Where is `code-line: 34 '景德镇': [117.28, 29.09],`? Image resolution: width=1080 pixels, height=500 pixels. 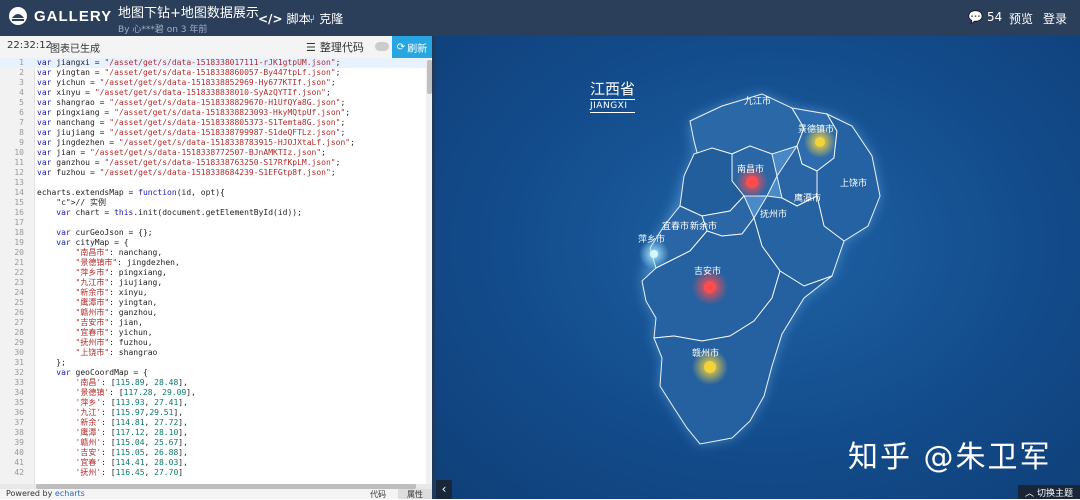 code-line: 34 '景德镇': [117.28, 29.09], is located at coordinates (213, 393).